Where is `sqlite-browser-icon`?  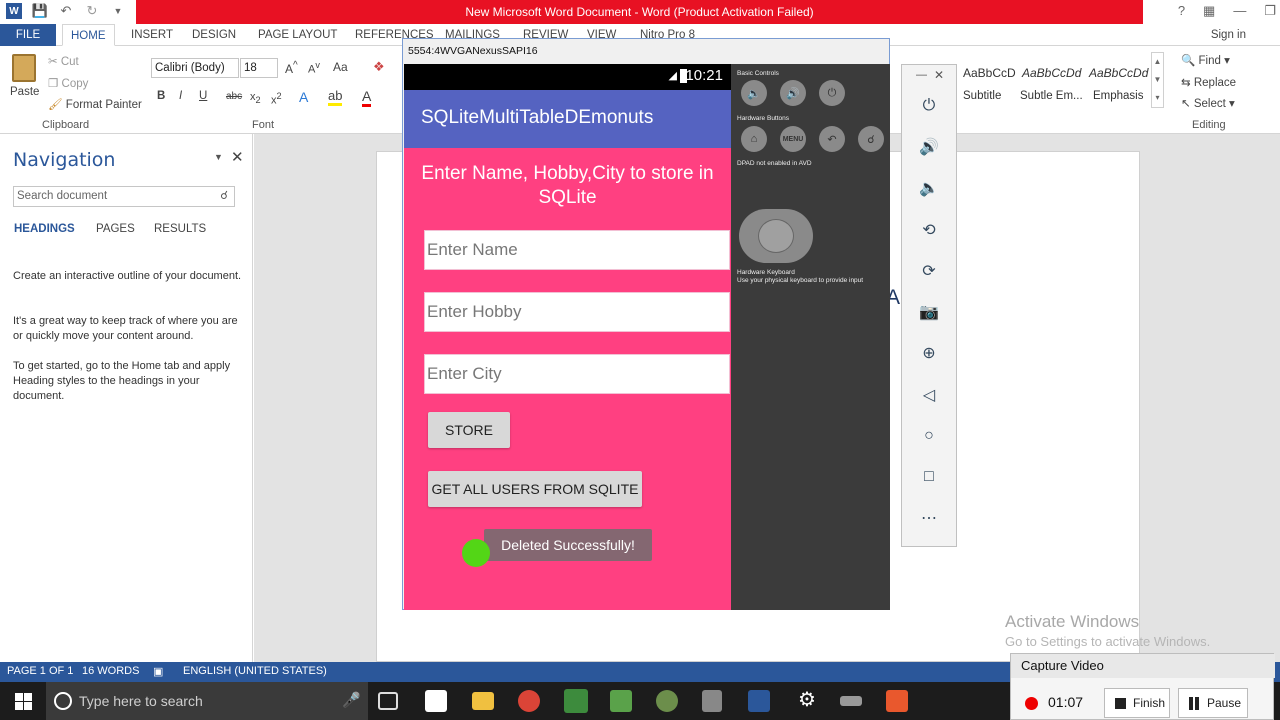 sqlite-browser-icon is located at coordinates (621, 701).